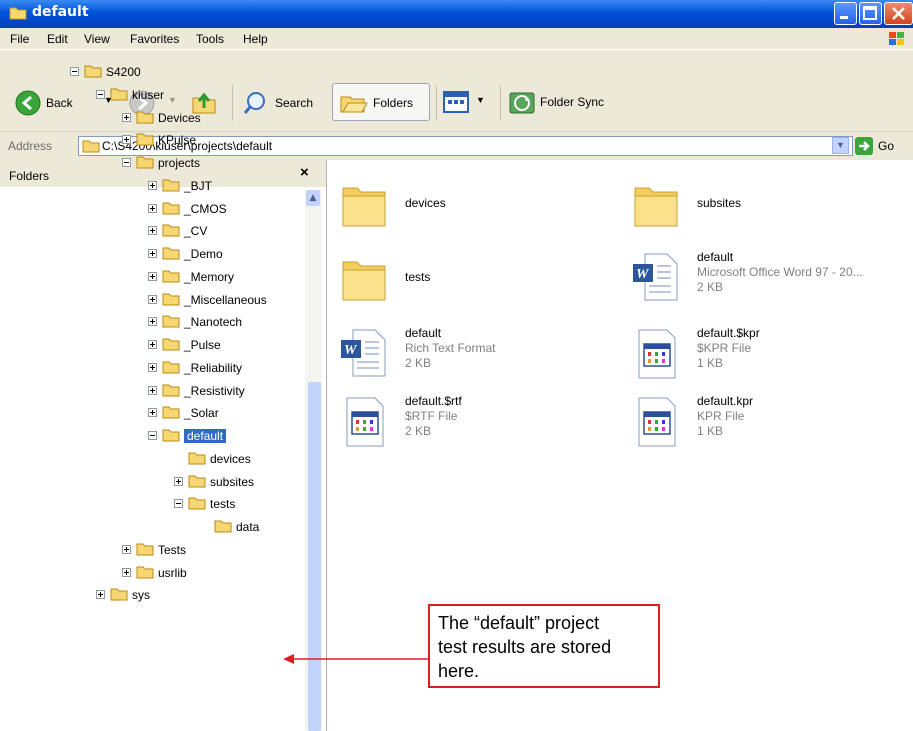  I want to click on tree-item-label: S4200, so click(123, 72).